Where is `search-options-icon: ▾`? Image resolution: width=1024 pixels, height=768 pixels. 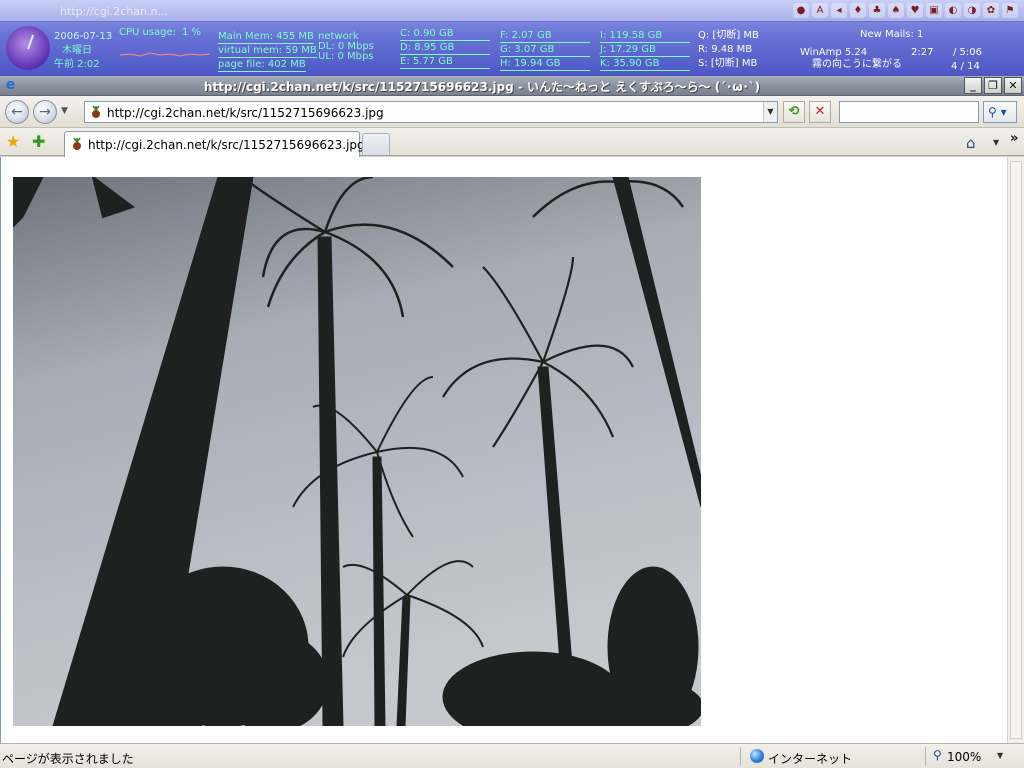
search-options-icon: ▾ is located at coordinates (1004, 112).